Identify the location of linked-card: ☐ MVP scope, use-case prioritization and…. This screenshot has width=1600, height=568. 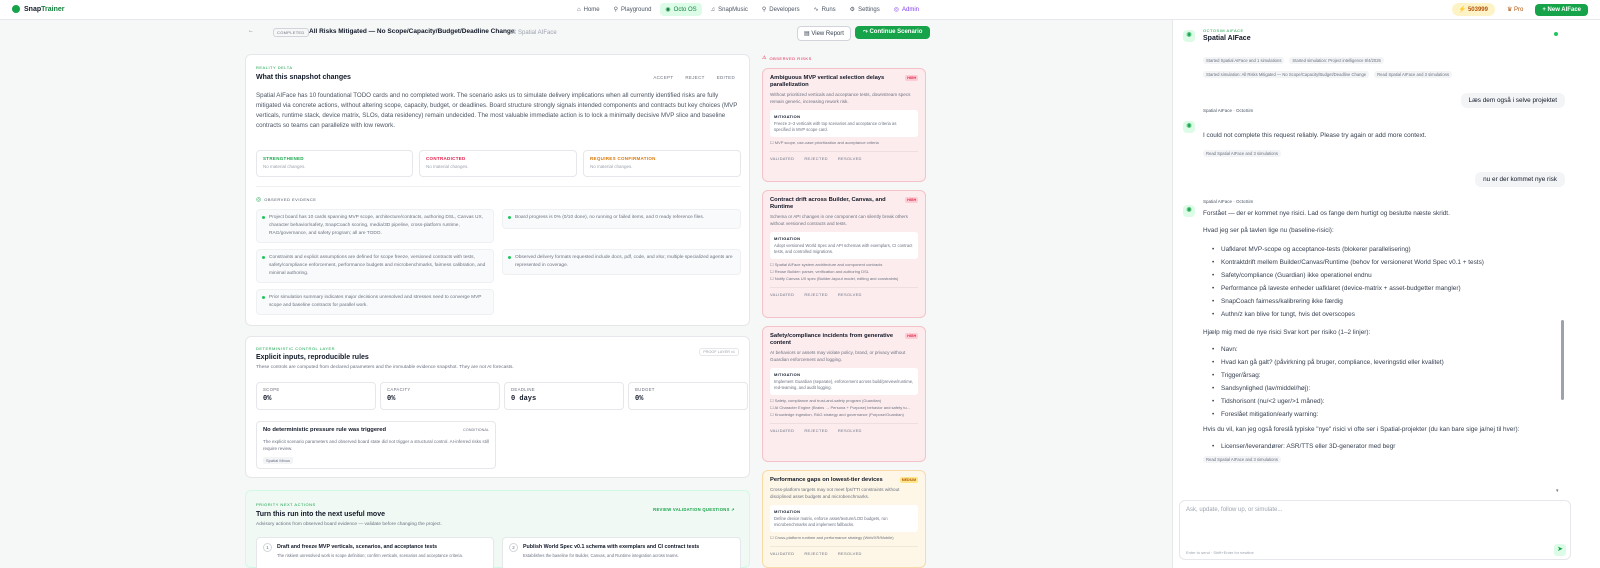
(844, 143).